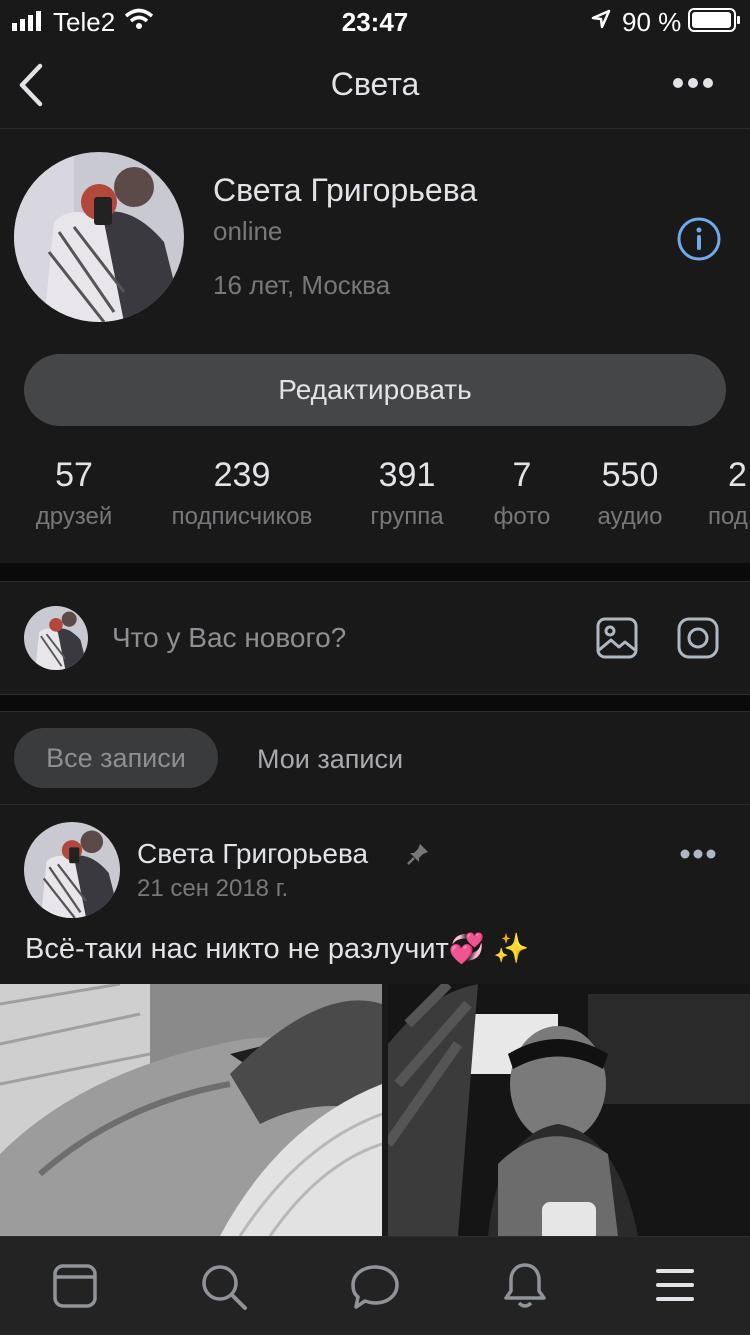 This screenshot has width=750, height=1335. What do you see at coordinates (407, 475) in the screenshot?
I see `stat-count: 391` at bounding box center [407, 475].